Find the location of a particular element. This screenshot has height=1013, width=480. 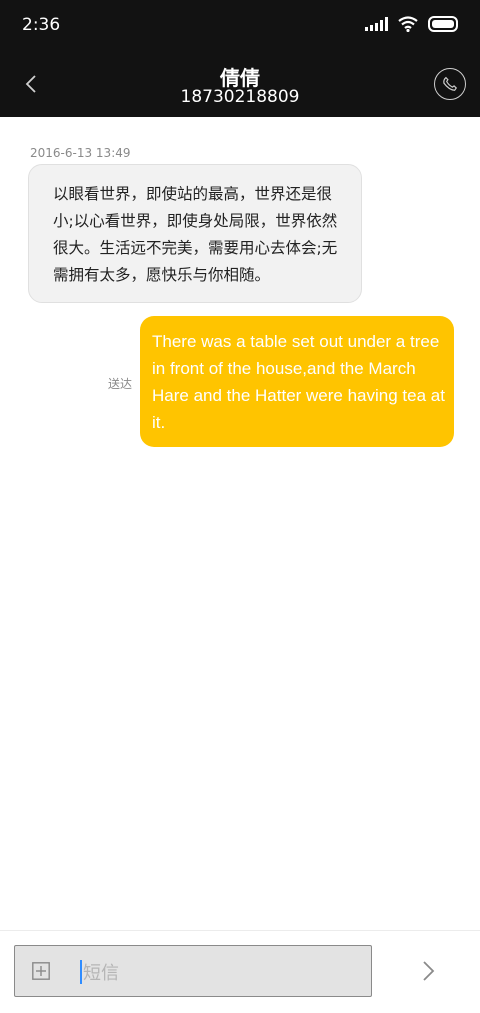

battery-icon is located at coordinates (443, 24).